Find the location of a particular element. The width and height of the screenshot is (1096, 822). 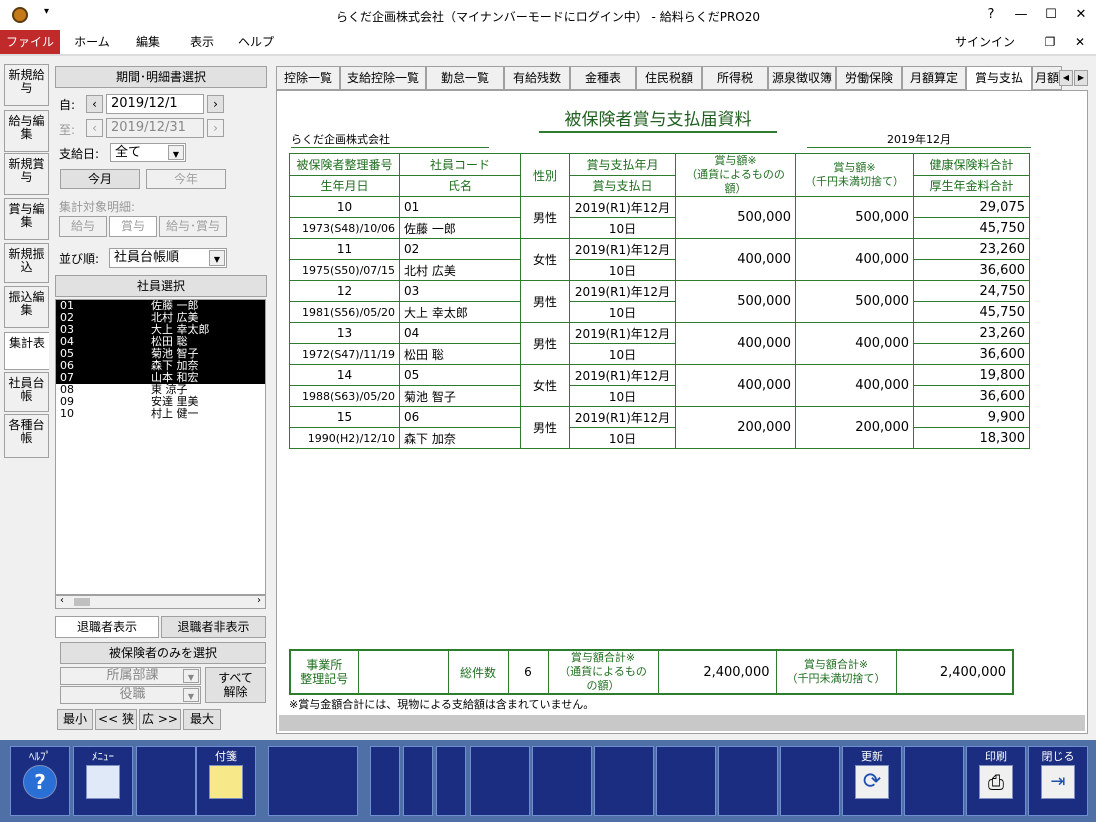

menu-fkey: ﾒﾆｭｰ is located at coordinates (103, 781).